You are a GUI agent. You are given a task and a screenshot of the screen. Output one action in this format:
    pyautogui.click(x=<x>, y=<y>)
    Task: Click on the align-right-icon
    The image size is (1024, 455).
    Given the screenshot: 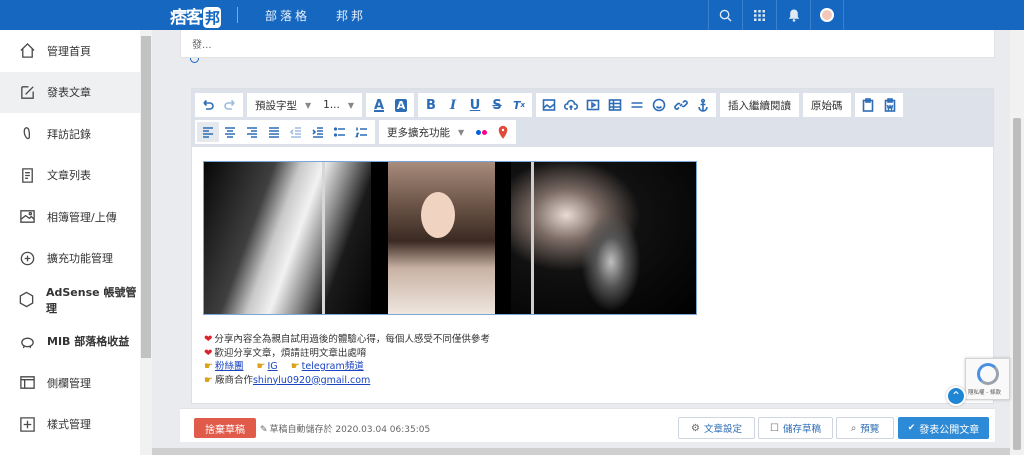 What is the action you would take?
    pyautogui.click(x=252, y=132)
    